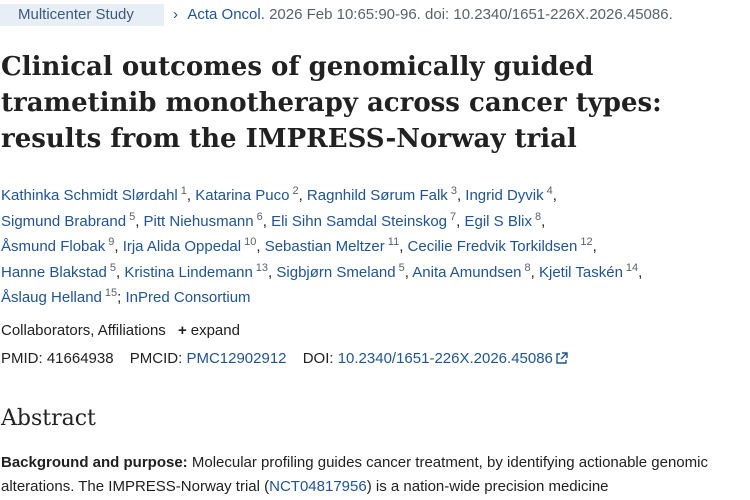  I want to click on author-name: Irja Alida Oppedal, so click(182, 246).